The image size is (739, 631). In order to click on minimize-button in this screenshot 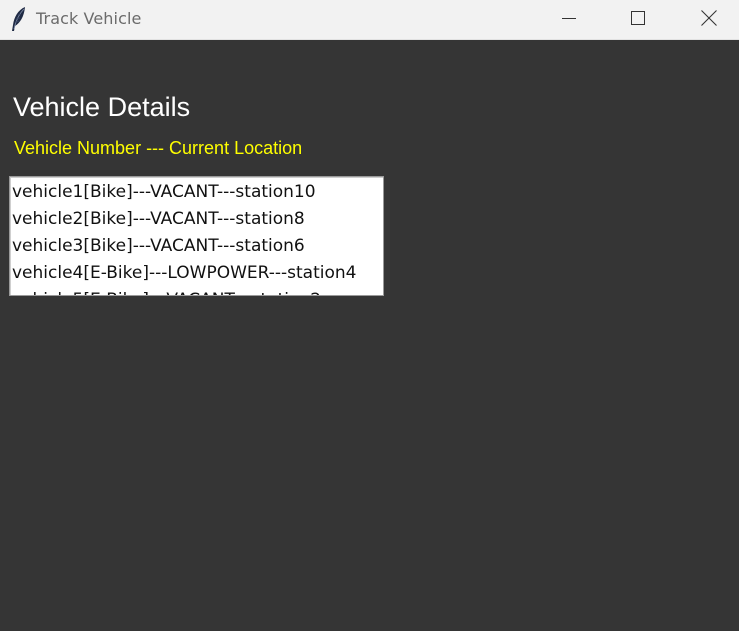, I will do `click(569, 18)`.